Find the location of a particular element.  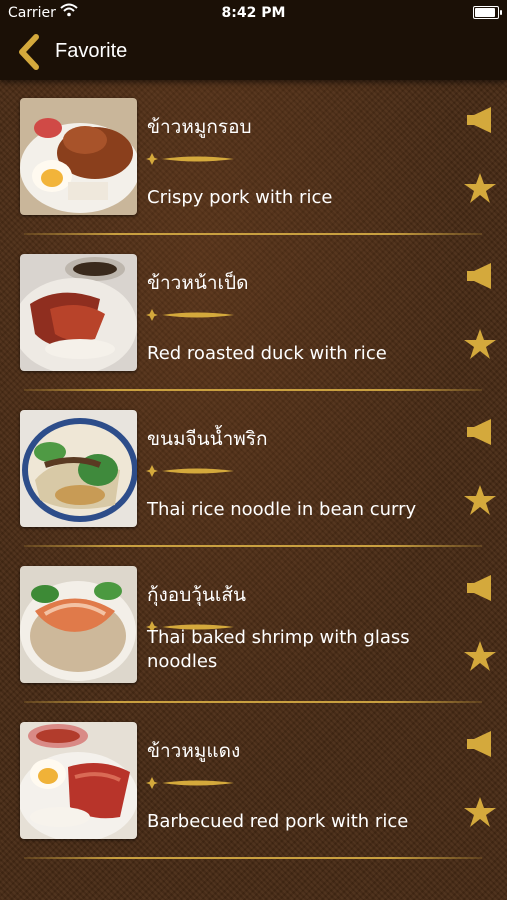

page-title: Favorite is located at coordinates (91, 51).